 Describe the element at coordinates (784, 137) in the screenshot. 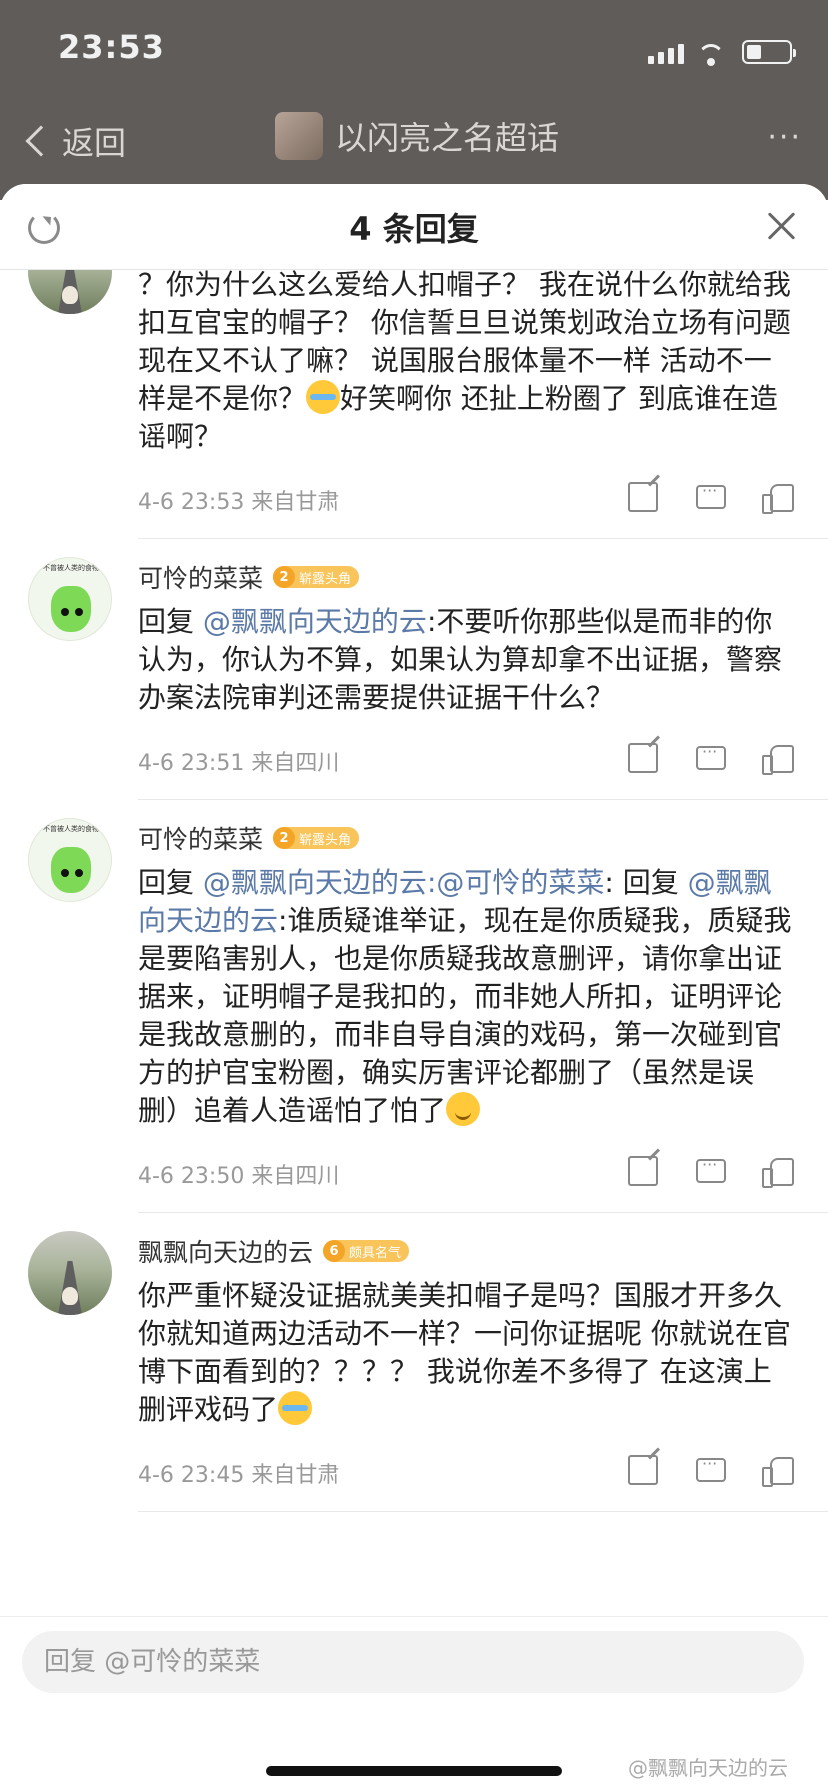

I see `more-icon: ···` at that location.